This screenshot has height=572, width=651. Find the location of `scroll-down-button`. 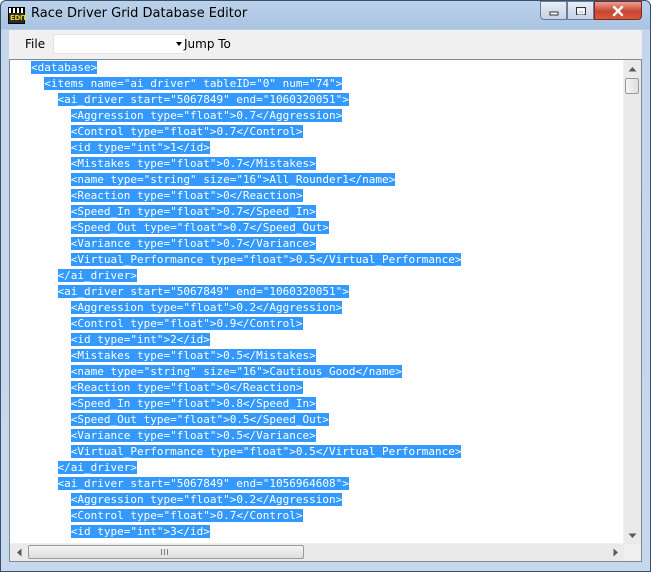

scroll-down-button is located at coordinates (632, 535).